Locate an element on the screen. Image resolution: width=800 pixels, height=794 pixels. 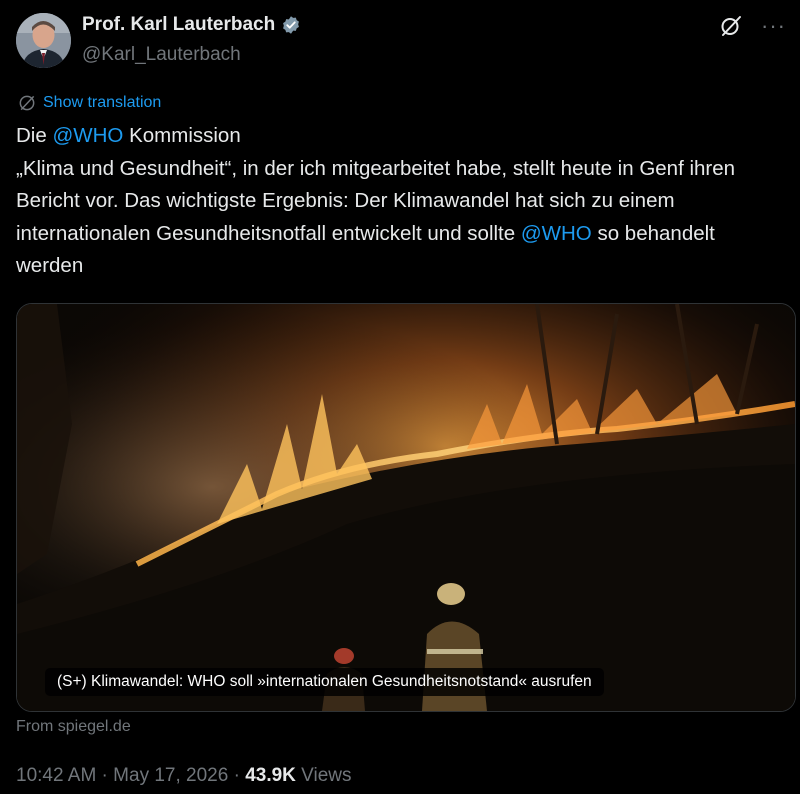
more-icon: ··· is located at coordinates (773, 26).